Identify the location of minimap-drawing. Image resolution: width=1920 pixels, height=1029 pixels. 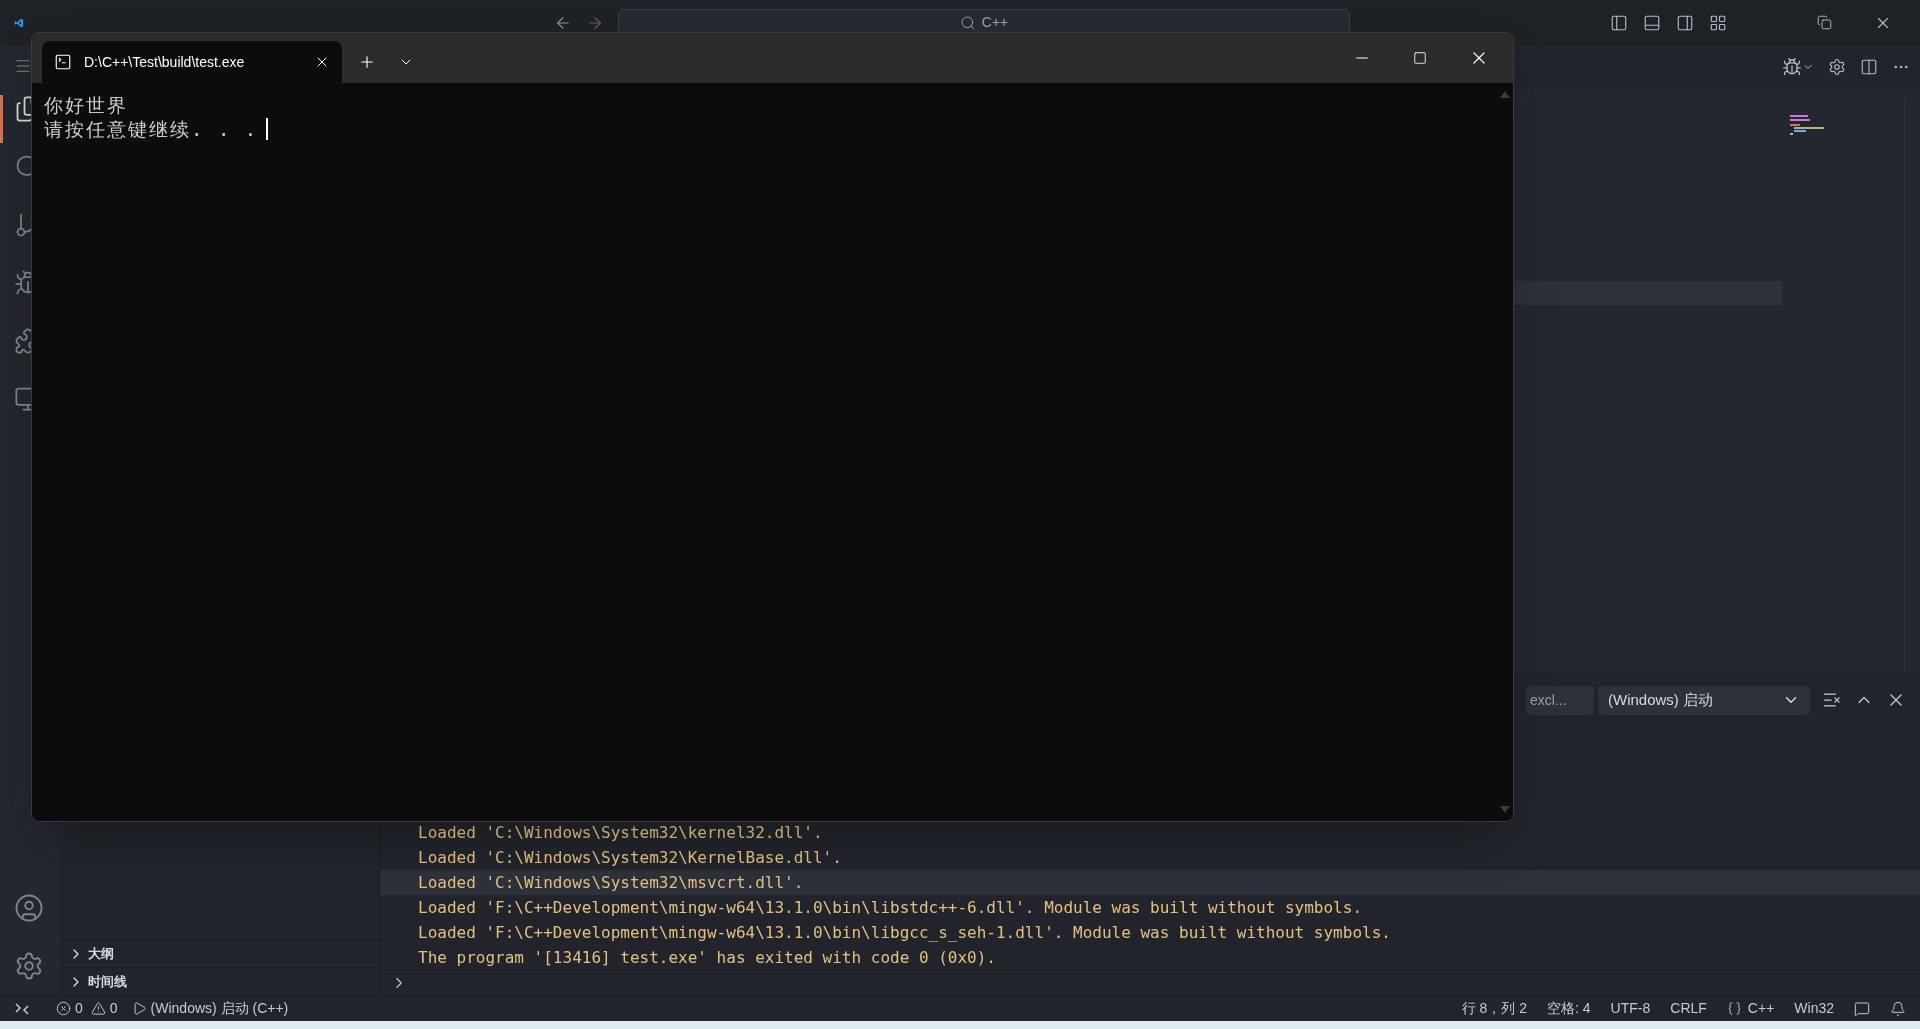
(1807, 125).